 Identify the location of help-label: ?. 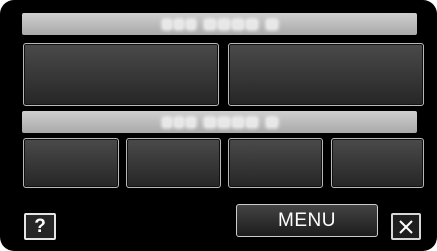
(40, 226).